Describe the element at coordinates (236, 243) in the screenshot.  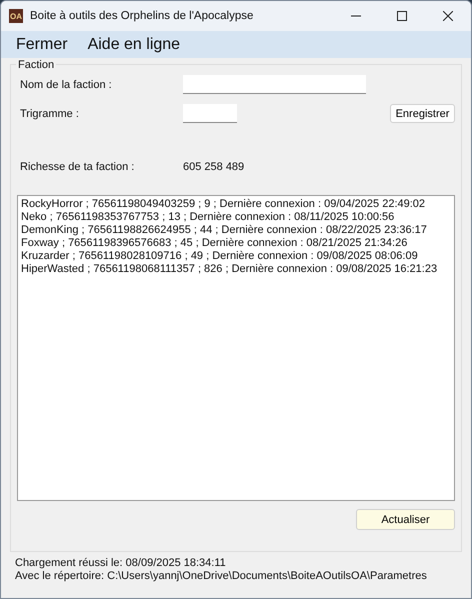
I see `list-item: Foxway ; 76561198396576683 ; 45 ; Dernière connexion : 08/21/2025 21:34:26` at that location.